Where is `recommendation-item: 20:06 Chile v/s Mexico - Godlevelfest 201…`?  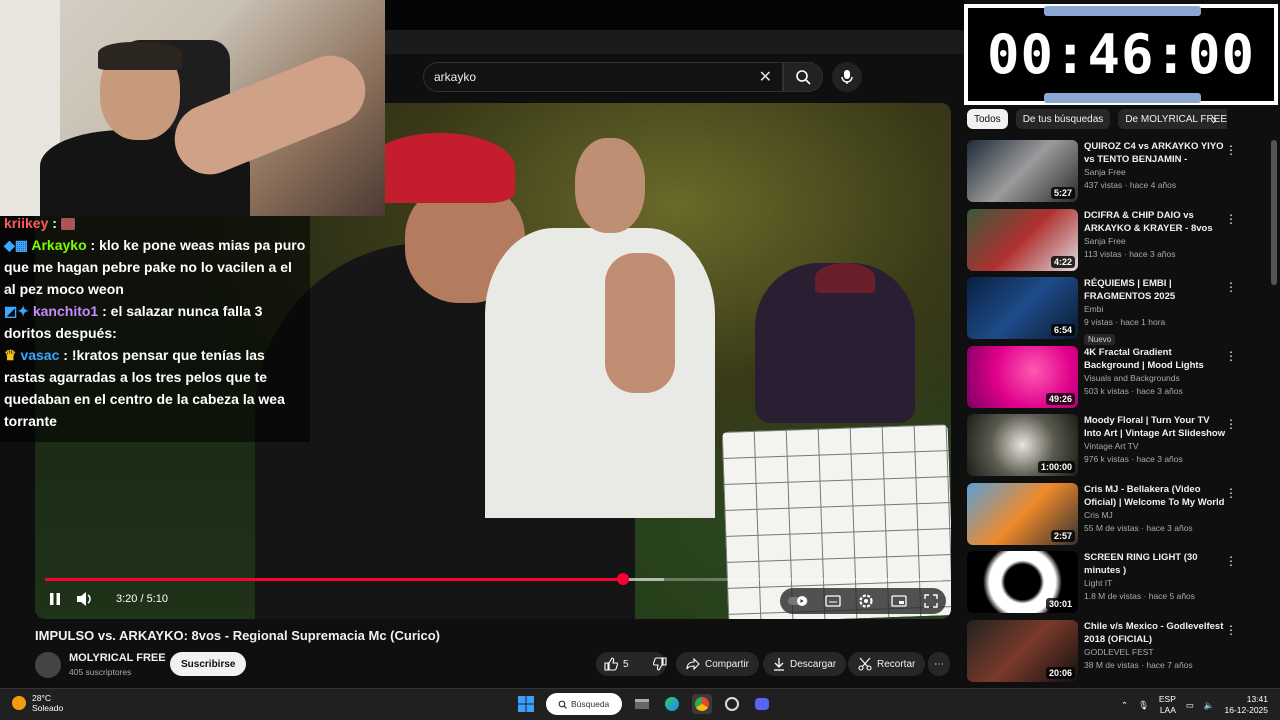 recommendation-item: 20:06 Chile v/s Mexico - Godlevelfest 201… is located at coordinates (1117, 654).